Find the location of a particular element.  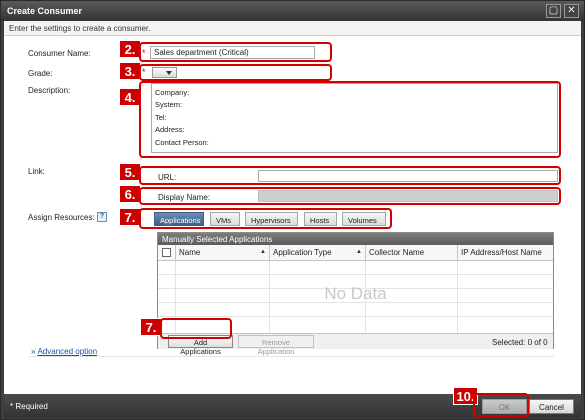

column-header-ip-address: IP Address/Host Name is located at coordinates (505, 253).